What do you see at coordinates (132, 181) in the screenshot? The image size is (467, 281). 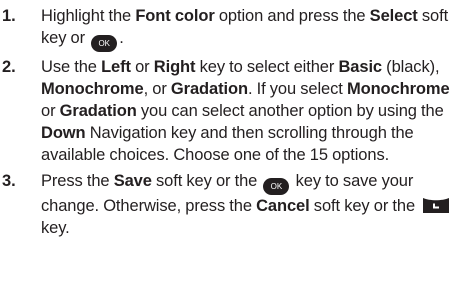 I see `save-term: Save` at bounding box center [132, 181].